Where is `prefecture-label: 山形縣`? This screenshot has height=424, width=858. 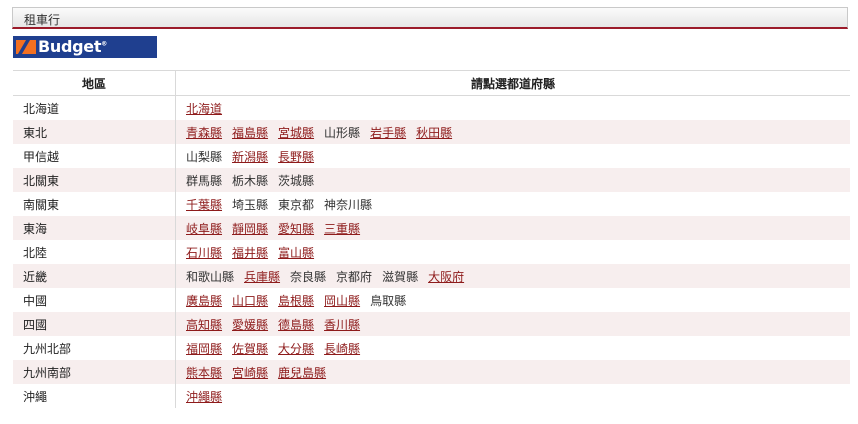
prefecture-label: 山形縣 is located at coordinates (342, 132).